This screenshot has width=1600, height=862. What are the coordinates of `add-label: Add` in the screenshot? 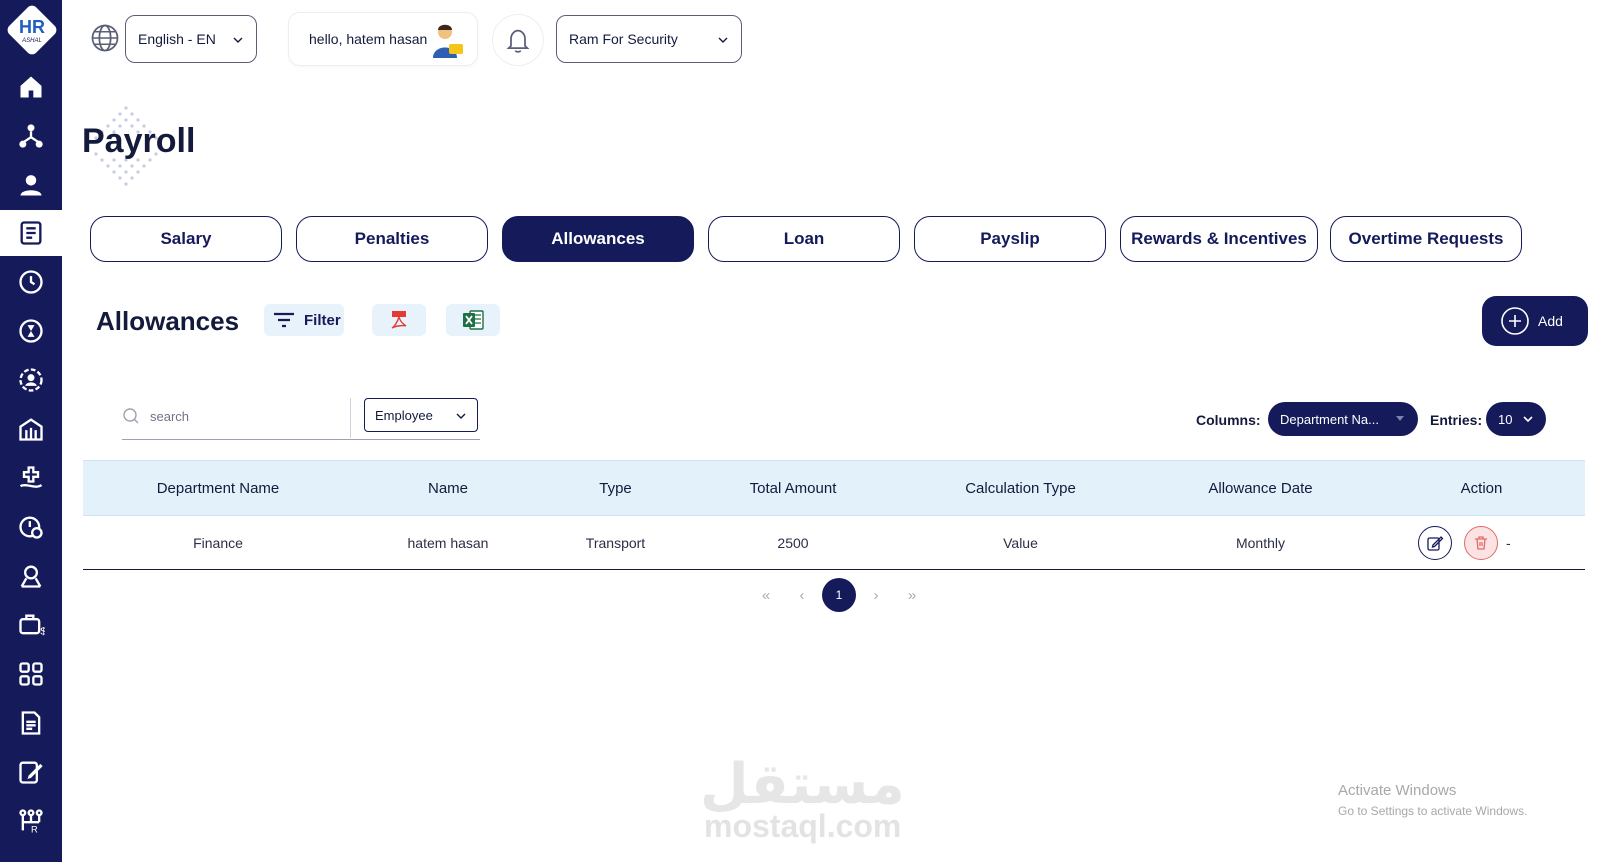 It's located at (1550, 321).